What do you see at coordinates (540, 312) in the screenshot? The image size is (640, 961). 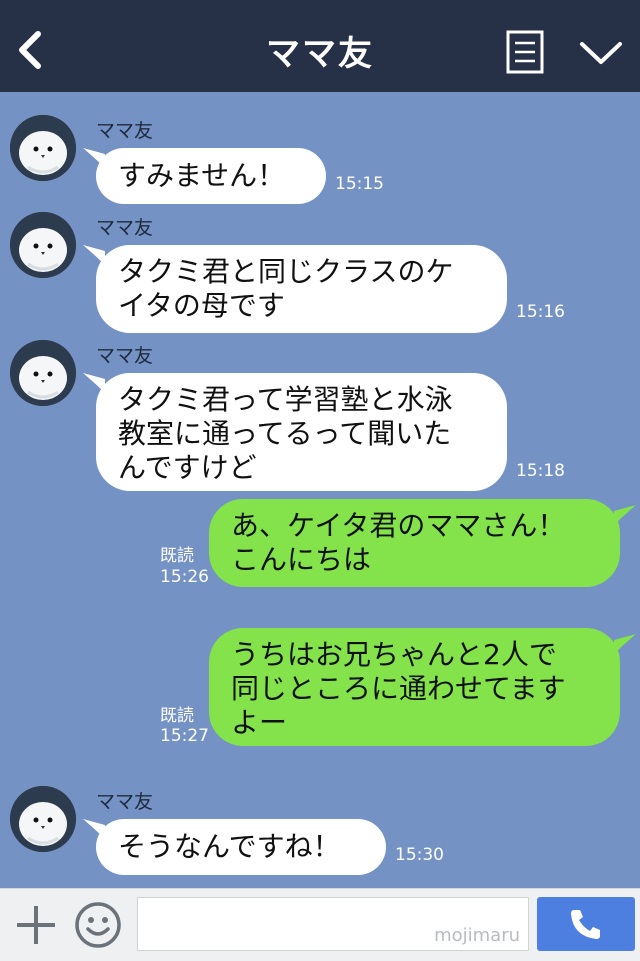 I see `message-time: 15:16` at bounding box center [540, 312].